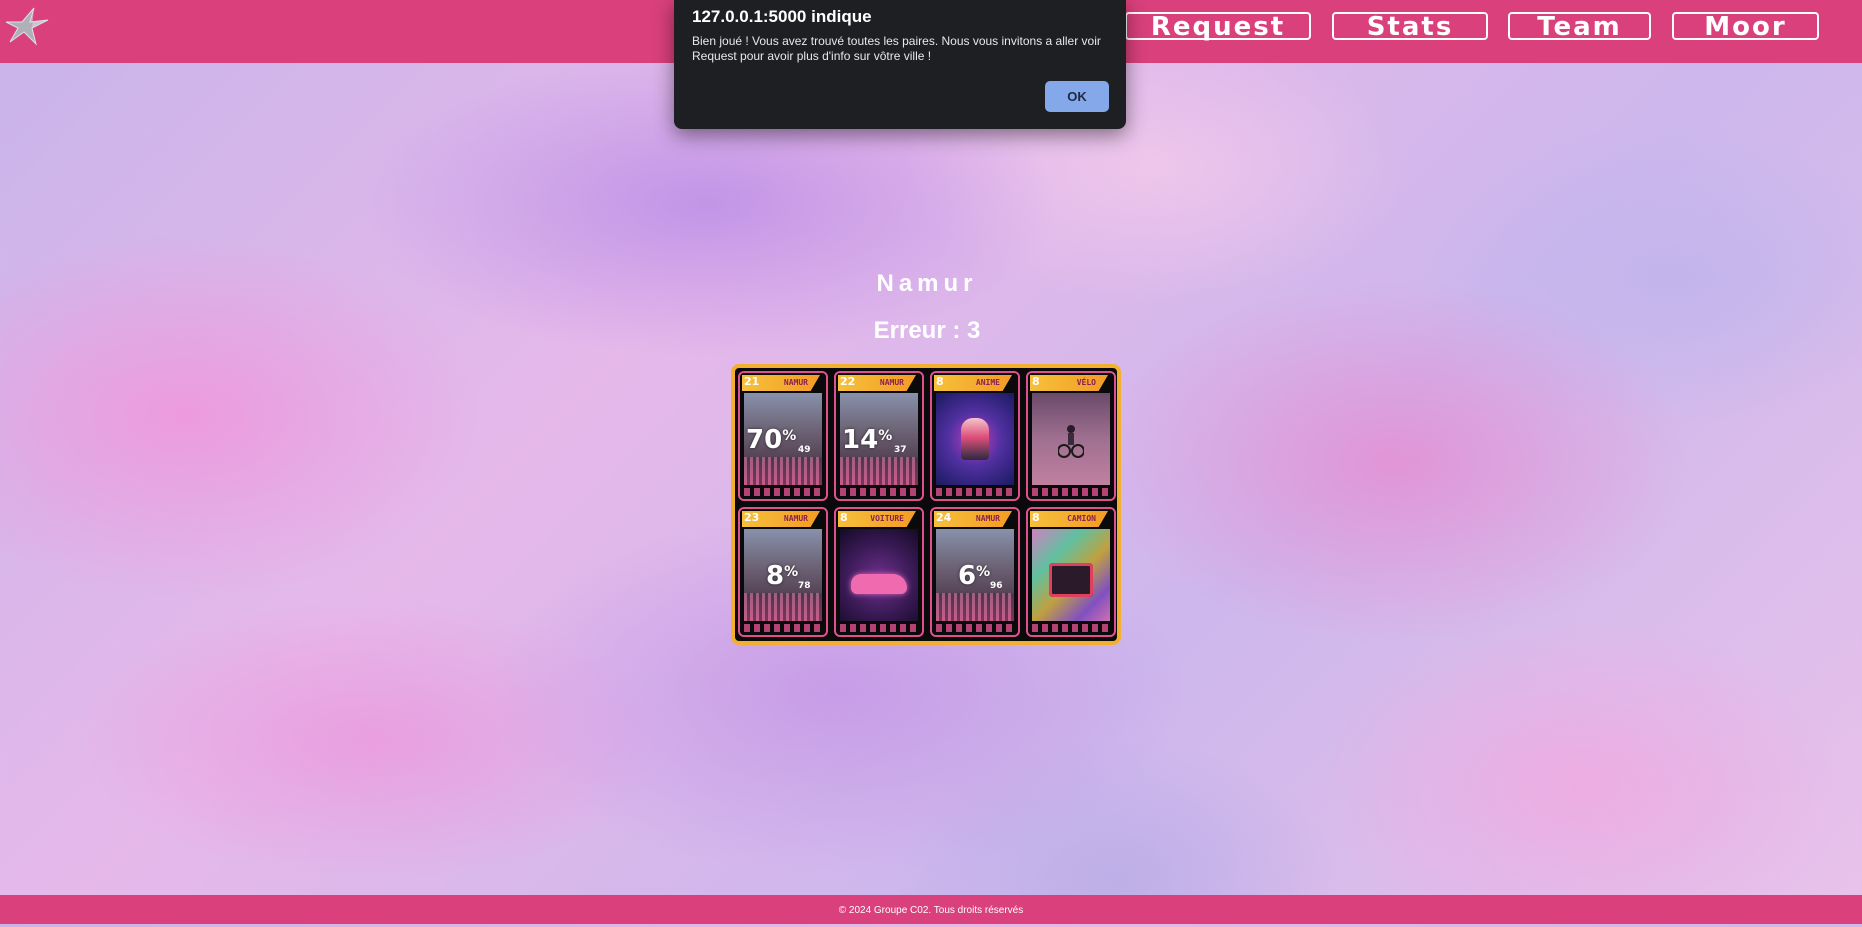 The width and height of the screenshot is (1862, 927). I want to click on card-stat-sub: 49, so click(804, 450).